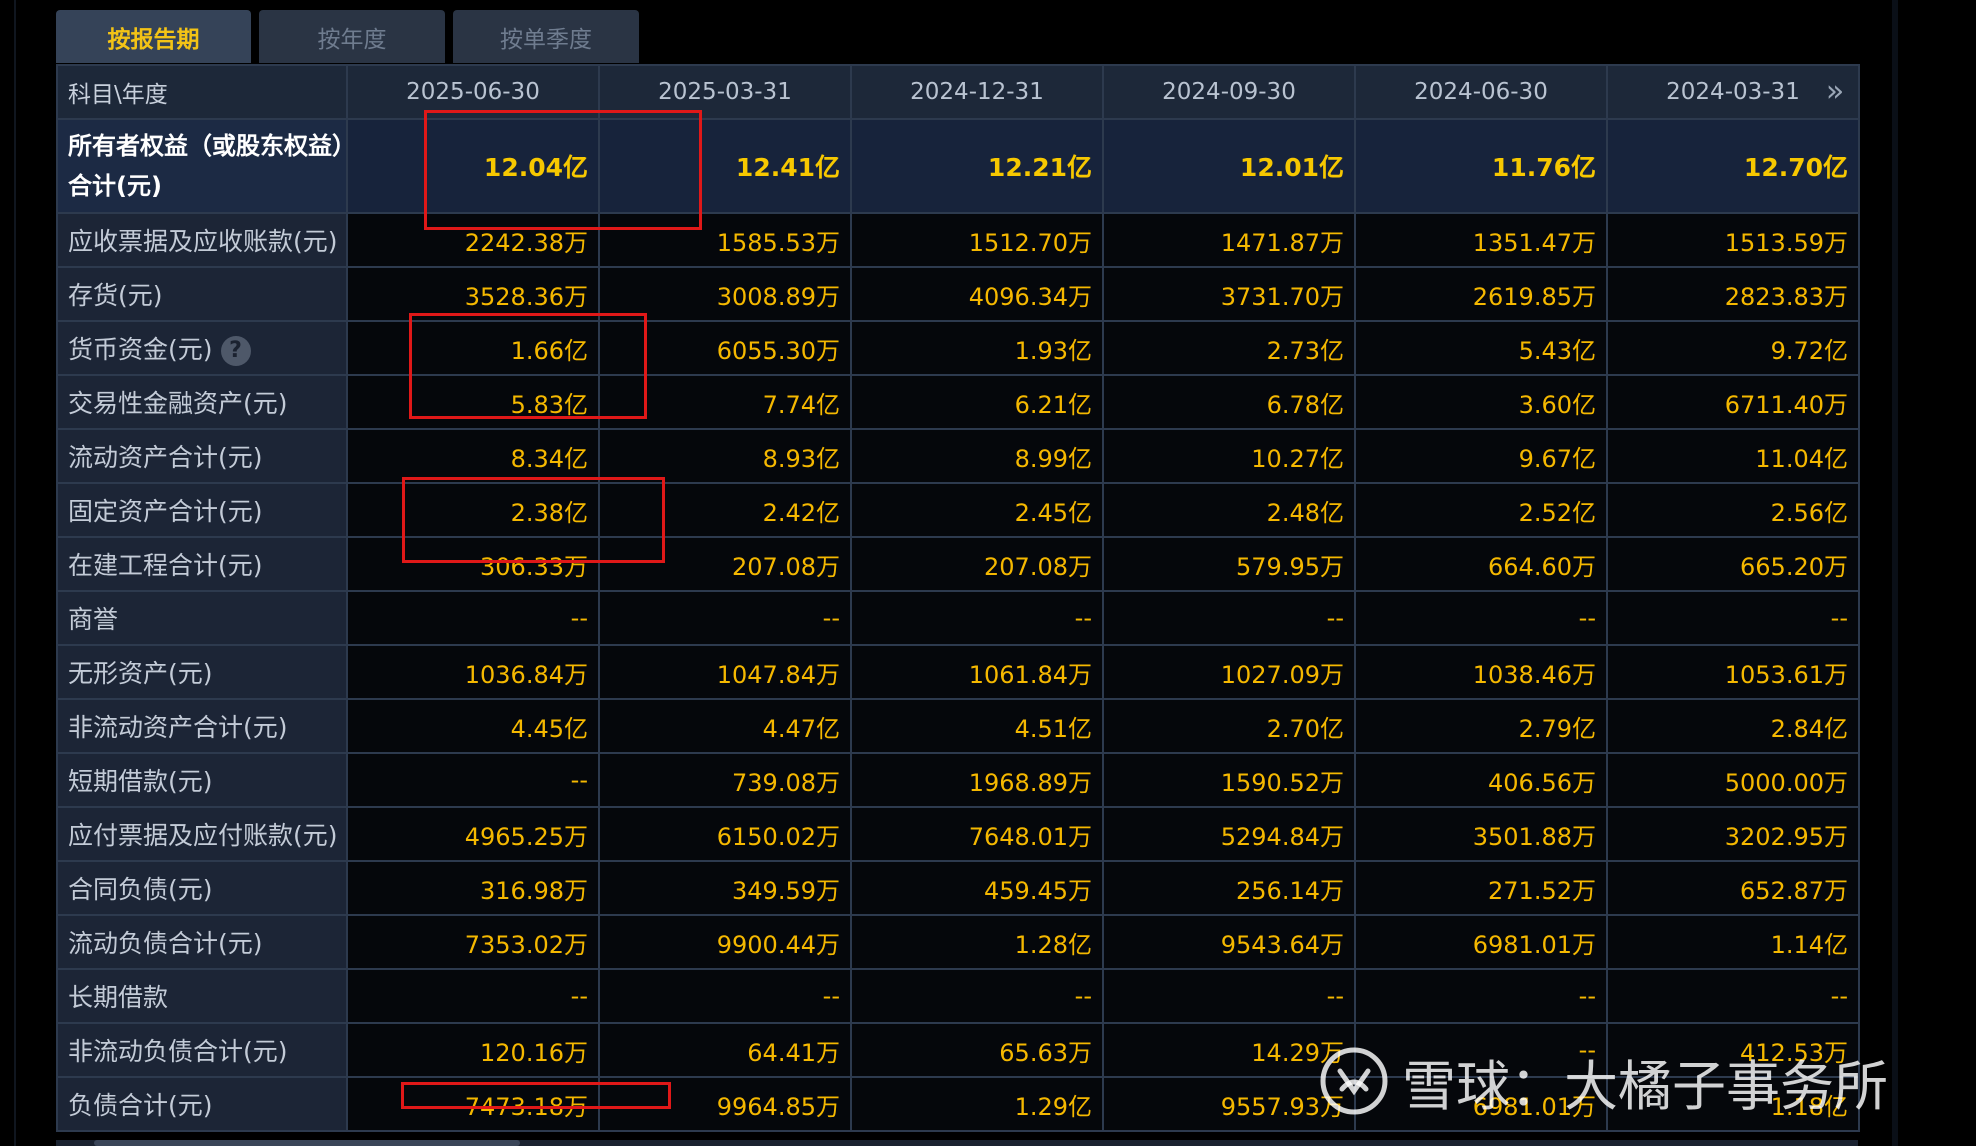 This screenshot has width=1976, height=1146. I want to click on row-label: 存货(元), so click(115, 295).